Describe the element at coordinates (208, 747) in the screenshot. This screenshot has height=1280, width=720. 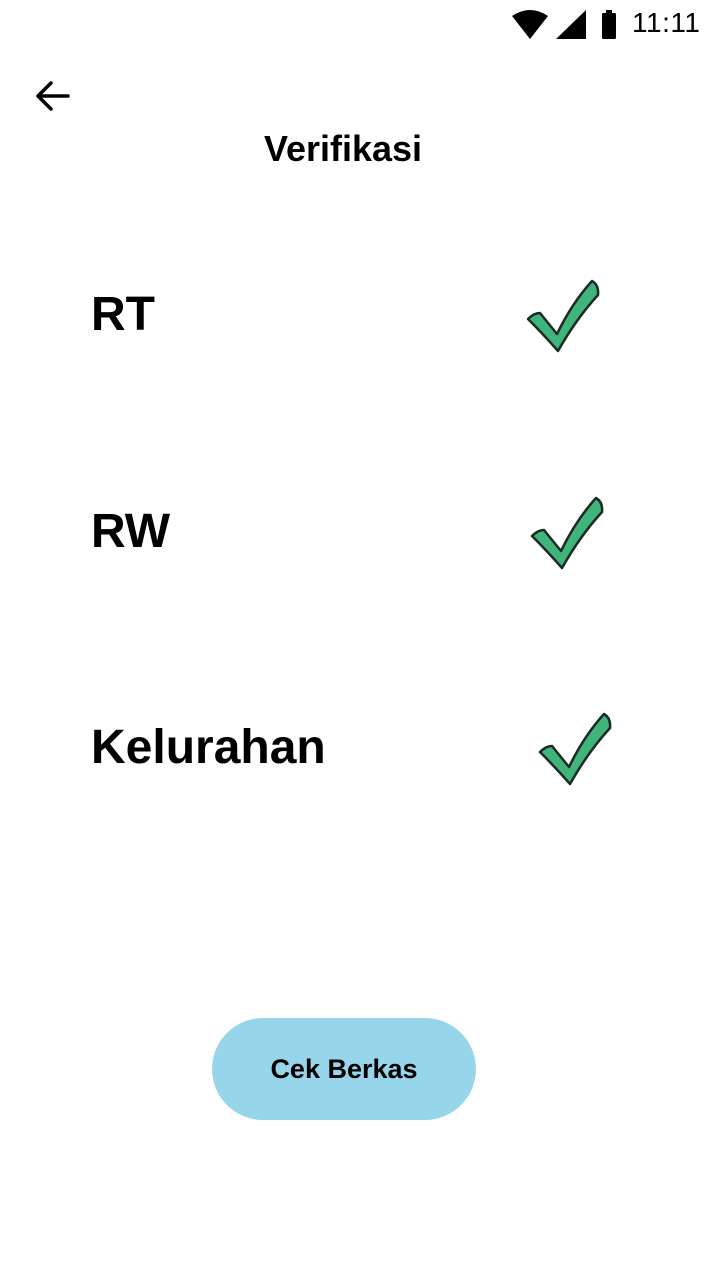
I see `verification-label: Kelurahan` at that location.